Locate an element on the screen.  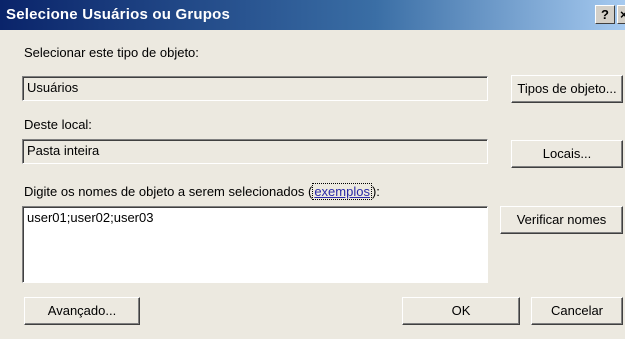
examples-link: exemplos is located at coordinates (342, 191).